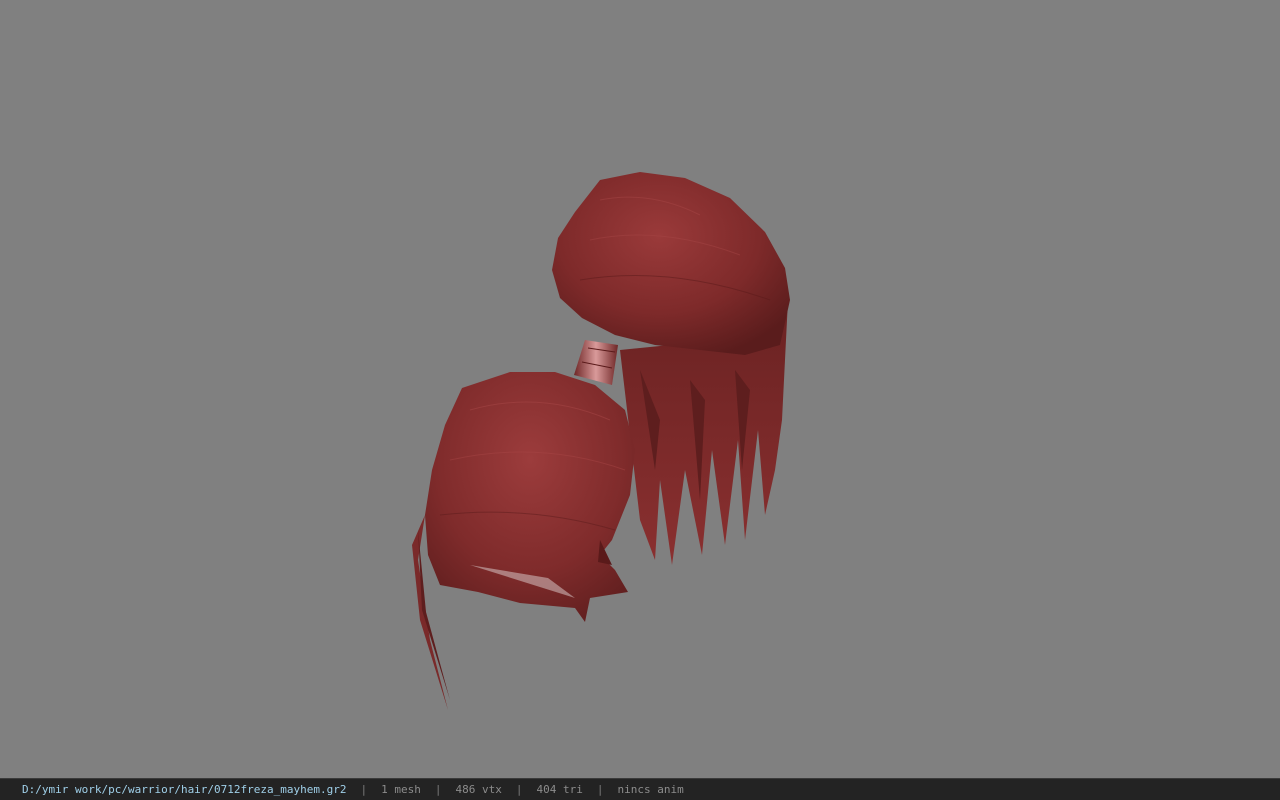  Describe the element at coordinates (596, 362) in the screenshot. I see `hair-tie` at that location.